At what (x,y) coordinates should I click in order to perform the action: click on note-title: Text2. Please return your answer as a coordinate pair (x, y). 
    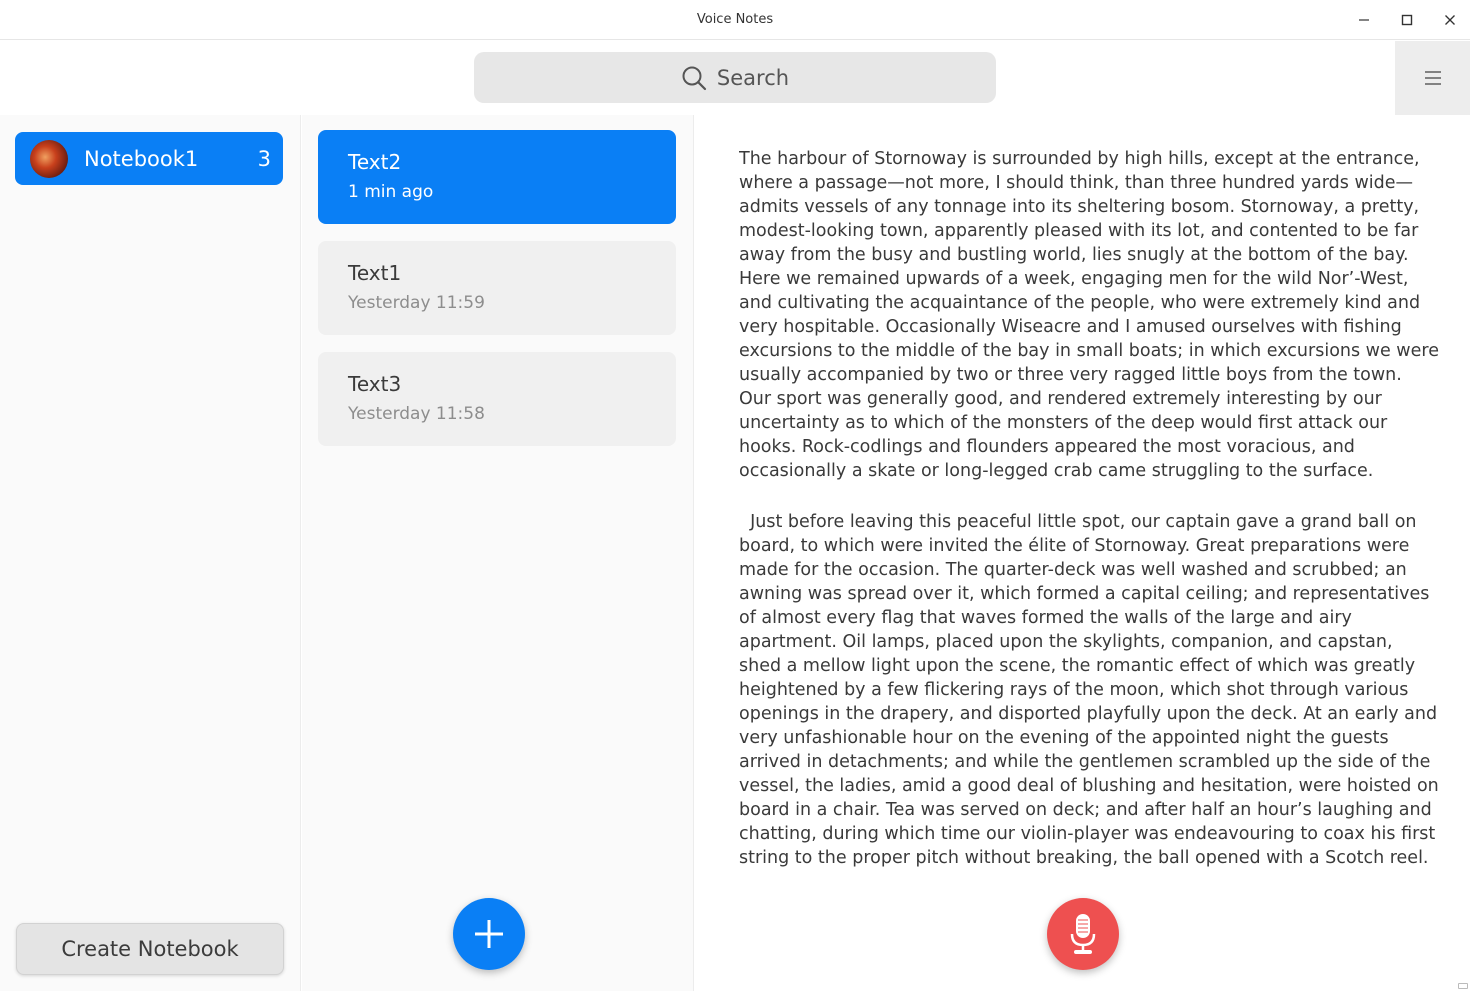
    Looking at the image, I should click on (375, 162).